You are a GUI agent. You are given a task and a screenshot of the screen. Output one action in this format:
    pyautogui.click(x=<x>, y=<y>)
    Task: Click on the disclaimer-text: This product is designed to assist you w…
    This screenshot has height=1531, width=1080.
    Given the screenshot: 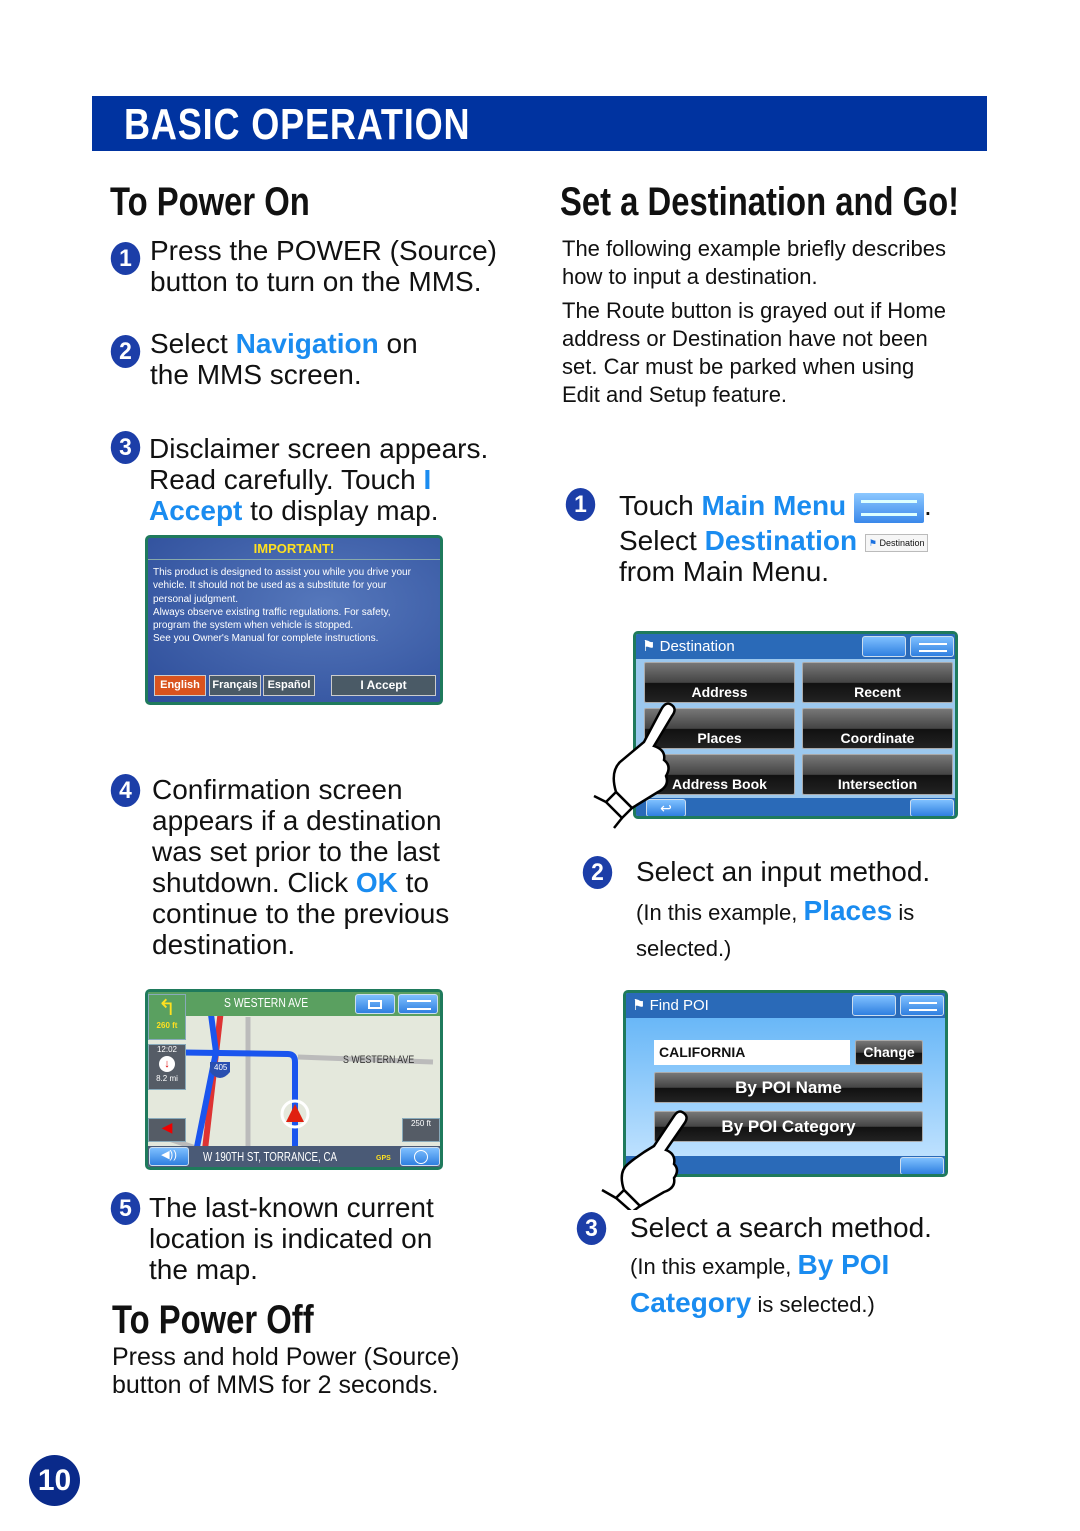 What is the action you would take?
    pyautogui.click(x=282, y=606)
    